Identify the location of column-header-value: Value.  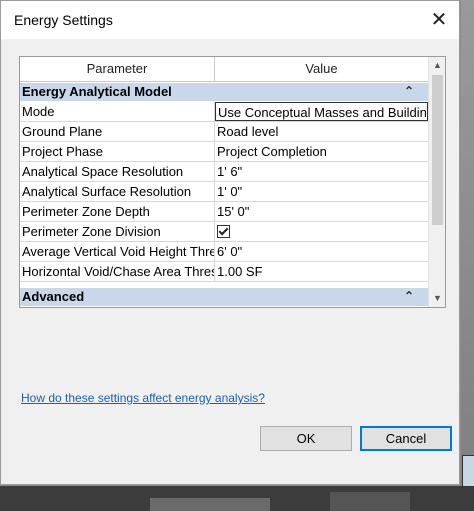
(321, 69).